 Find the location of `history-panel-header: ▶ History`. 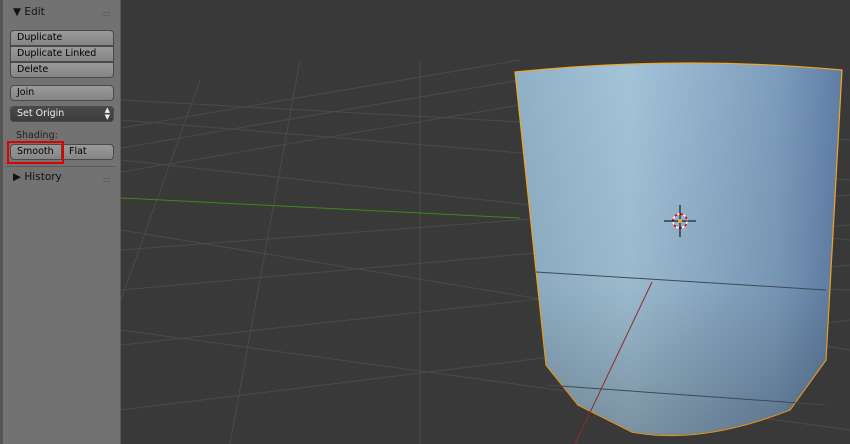

history-panel-header: ▶ History is located at coordinates (37, 177).